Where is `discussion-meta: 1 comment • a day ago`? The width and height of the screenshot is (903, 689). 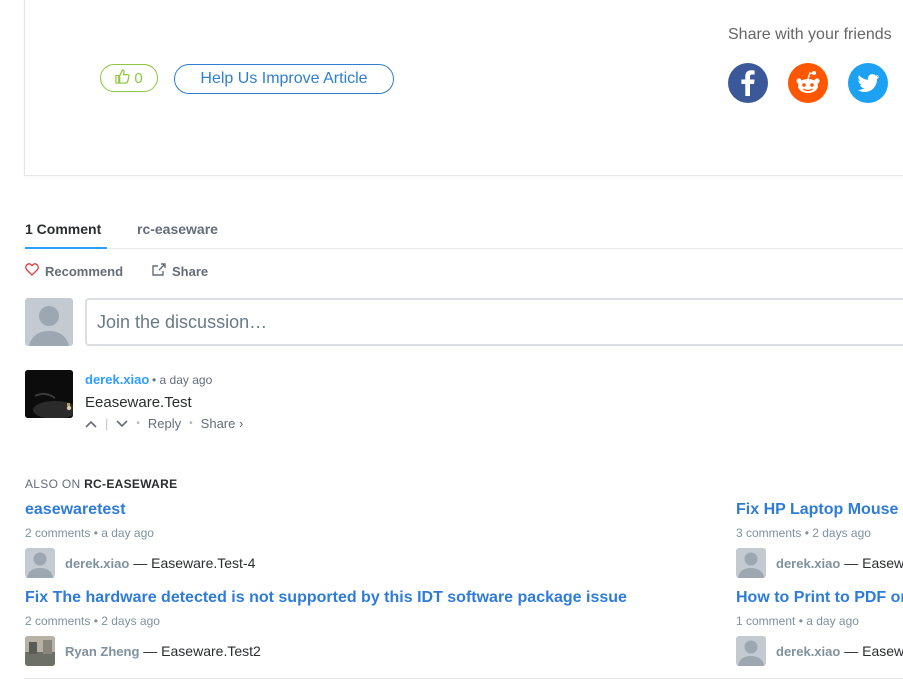
discussion-meta: 1 comment • a day ago is located at coordinates (797, 621).